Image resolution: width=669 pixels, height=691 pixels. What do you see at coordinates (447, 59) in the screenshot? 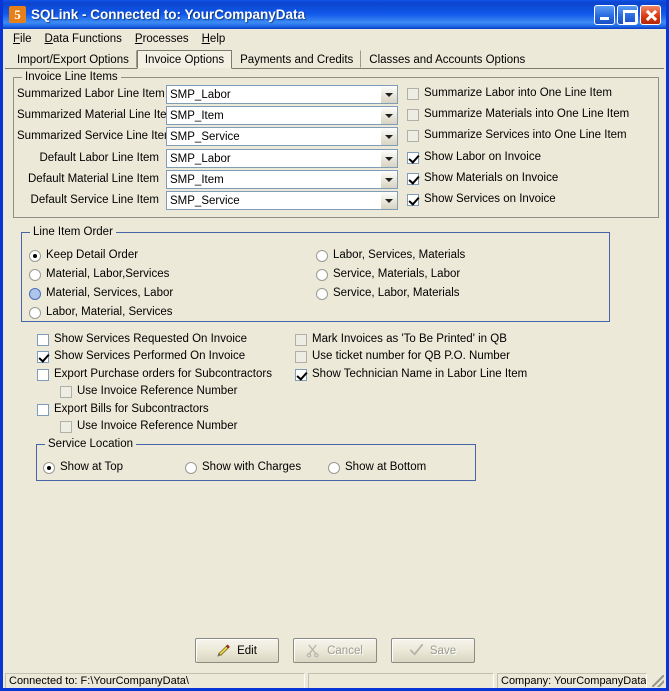
I see `tab-classes-and-accounts-options: Classes and Accounts Options` at bounding box center [447, 59].